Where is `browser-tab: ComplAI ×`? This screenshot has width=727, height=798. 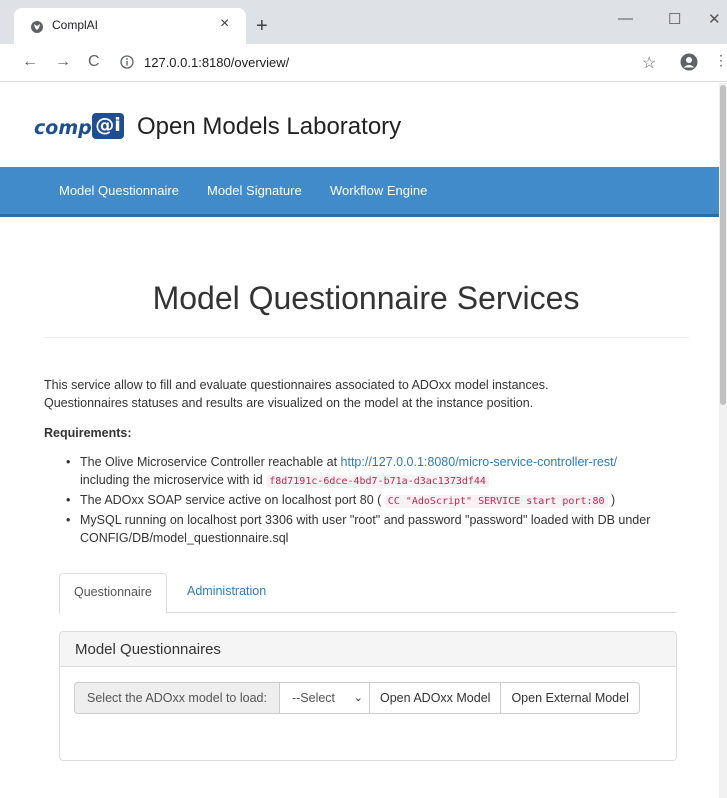
browser-tab: ComplAI × is located at coordinates (130, 26).